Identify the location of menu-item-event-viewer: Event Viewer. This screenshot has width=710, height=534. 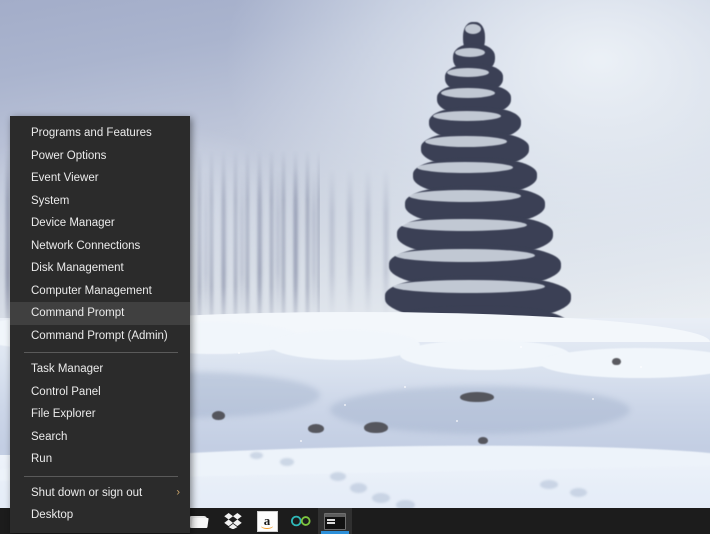
(100, 178).